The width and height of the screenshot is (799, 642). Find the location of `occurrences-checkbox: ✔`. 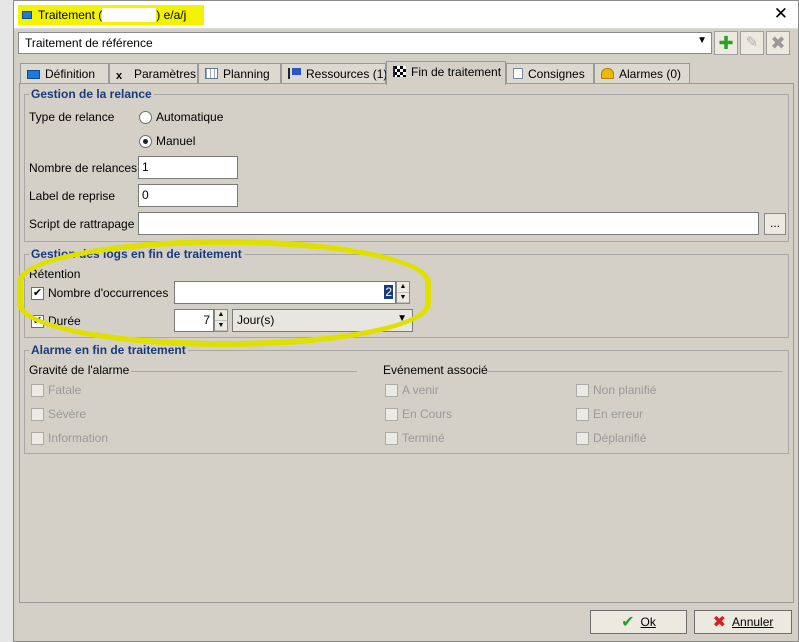

occurrences-checkbox: ✔ is located at coordinates (37, 293).